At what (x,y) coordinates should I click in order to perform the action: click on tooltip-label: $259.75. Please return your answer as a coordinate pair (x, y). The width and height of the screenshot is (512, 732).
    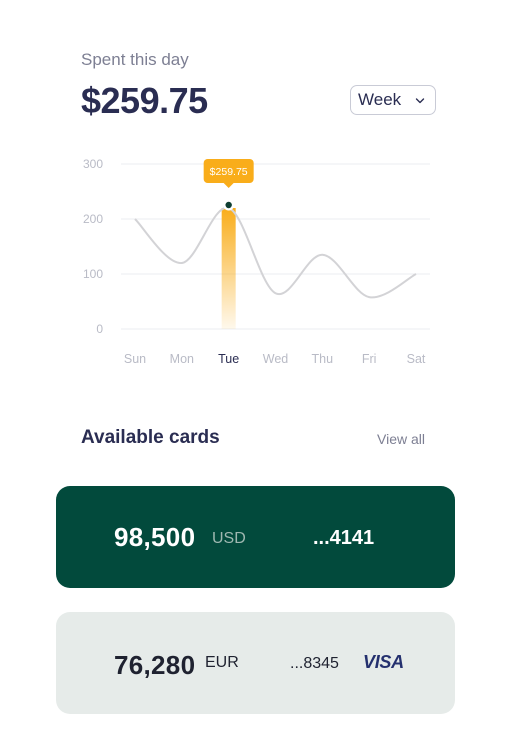
    Looking at the image, I should click on (229, 172).